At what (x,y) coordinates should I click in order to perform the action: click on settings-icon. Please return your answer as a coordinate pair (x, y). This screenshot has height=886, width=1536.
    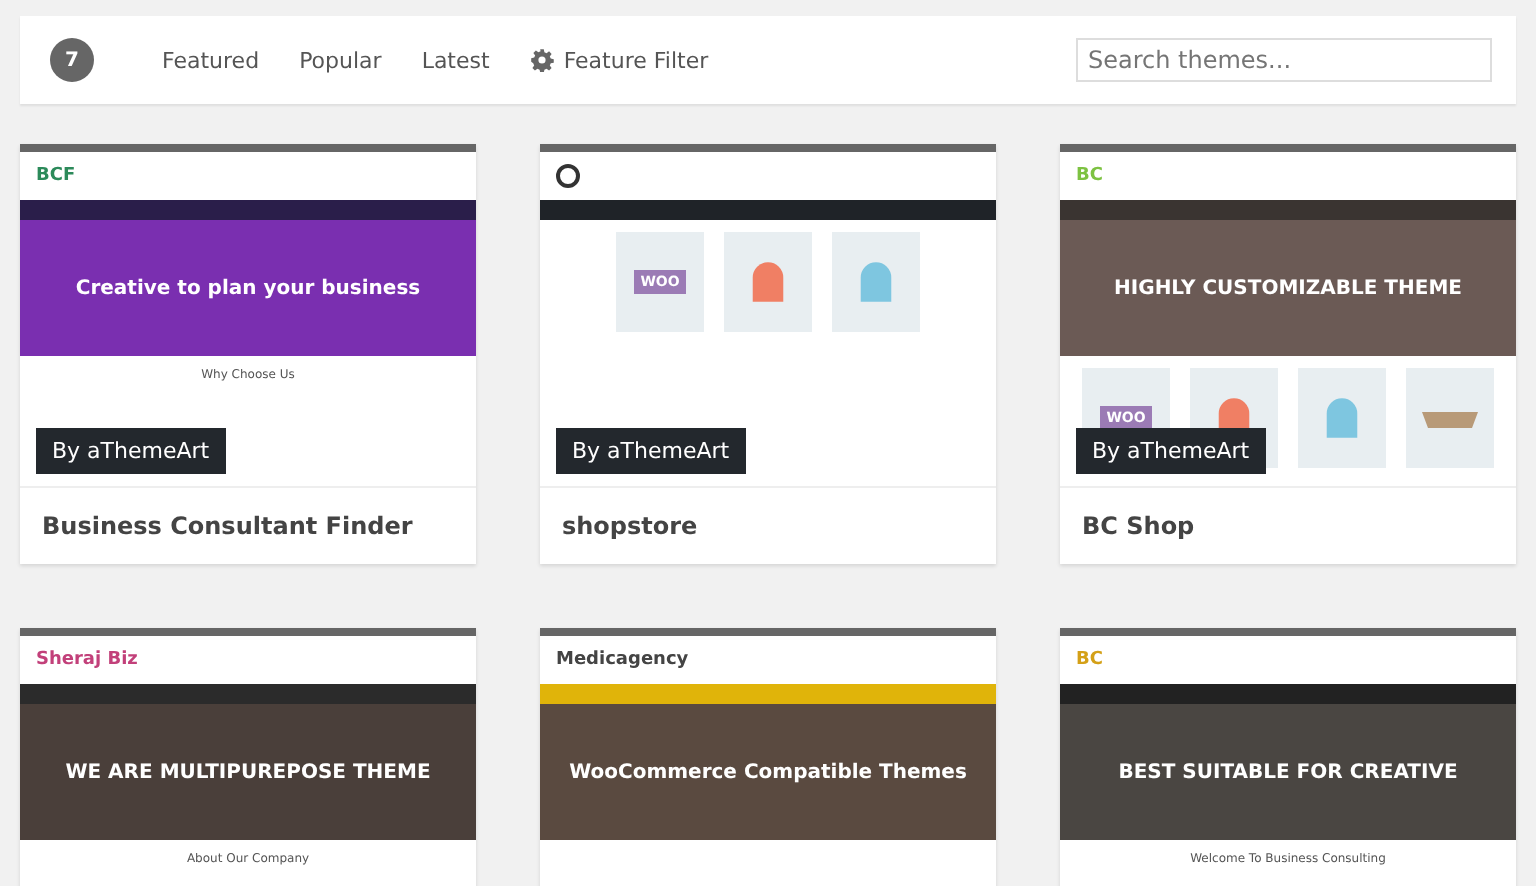
    Looking at the image, I should click on (541, 60).